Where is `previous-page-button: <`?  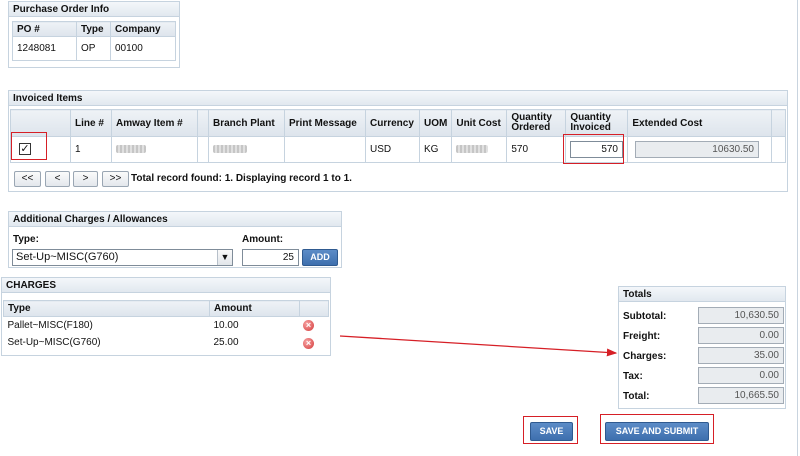 previous-page-button: < is located at coordinates (57, 179).